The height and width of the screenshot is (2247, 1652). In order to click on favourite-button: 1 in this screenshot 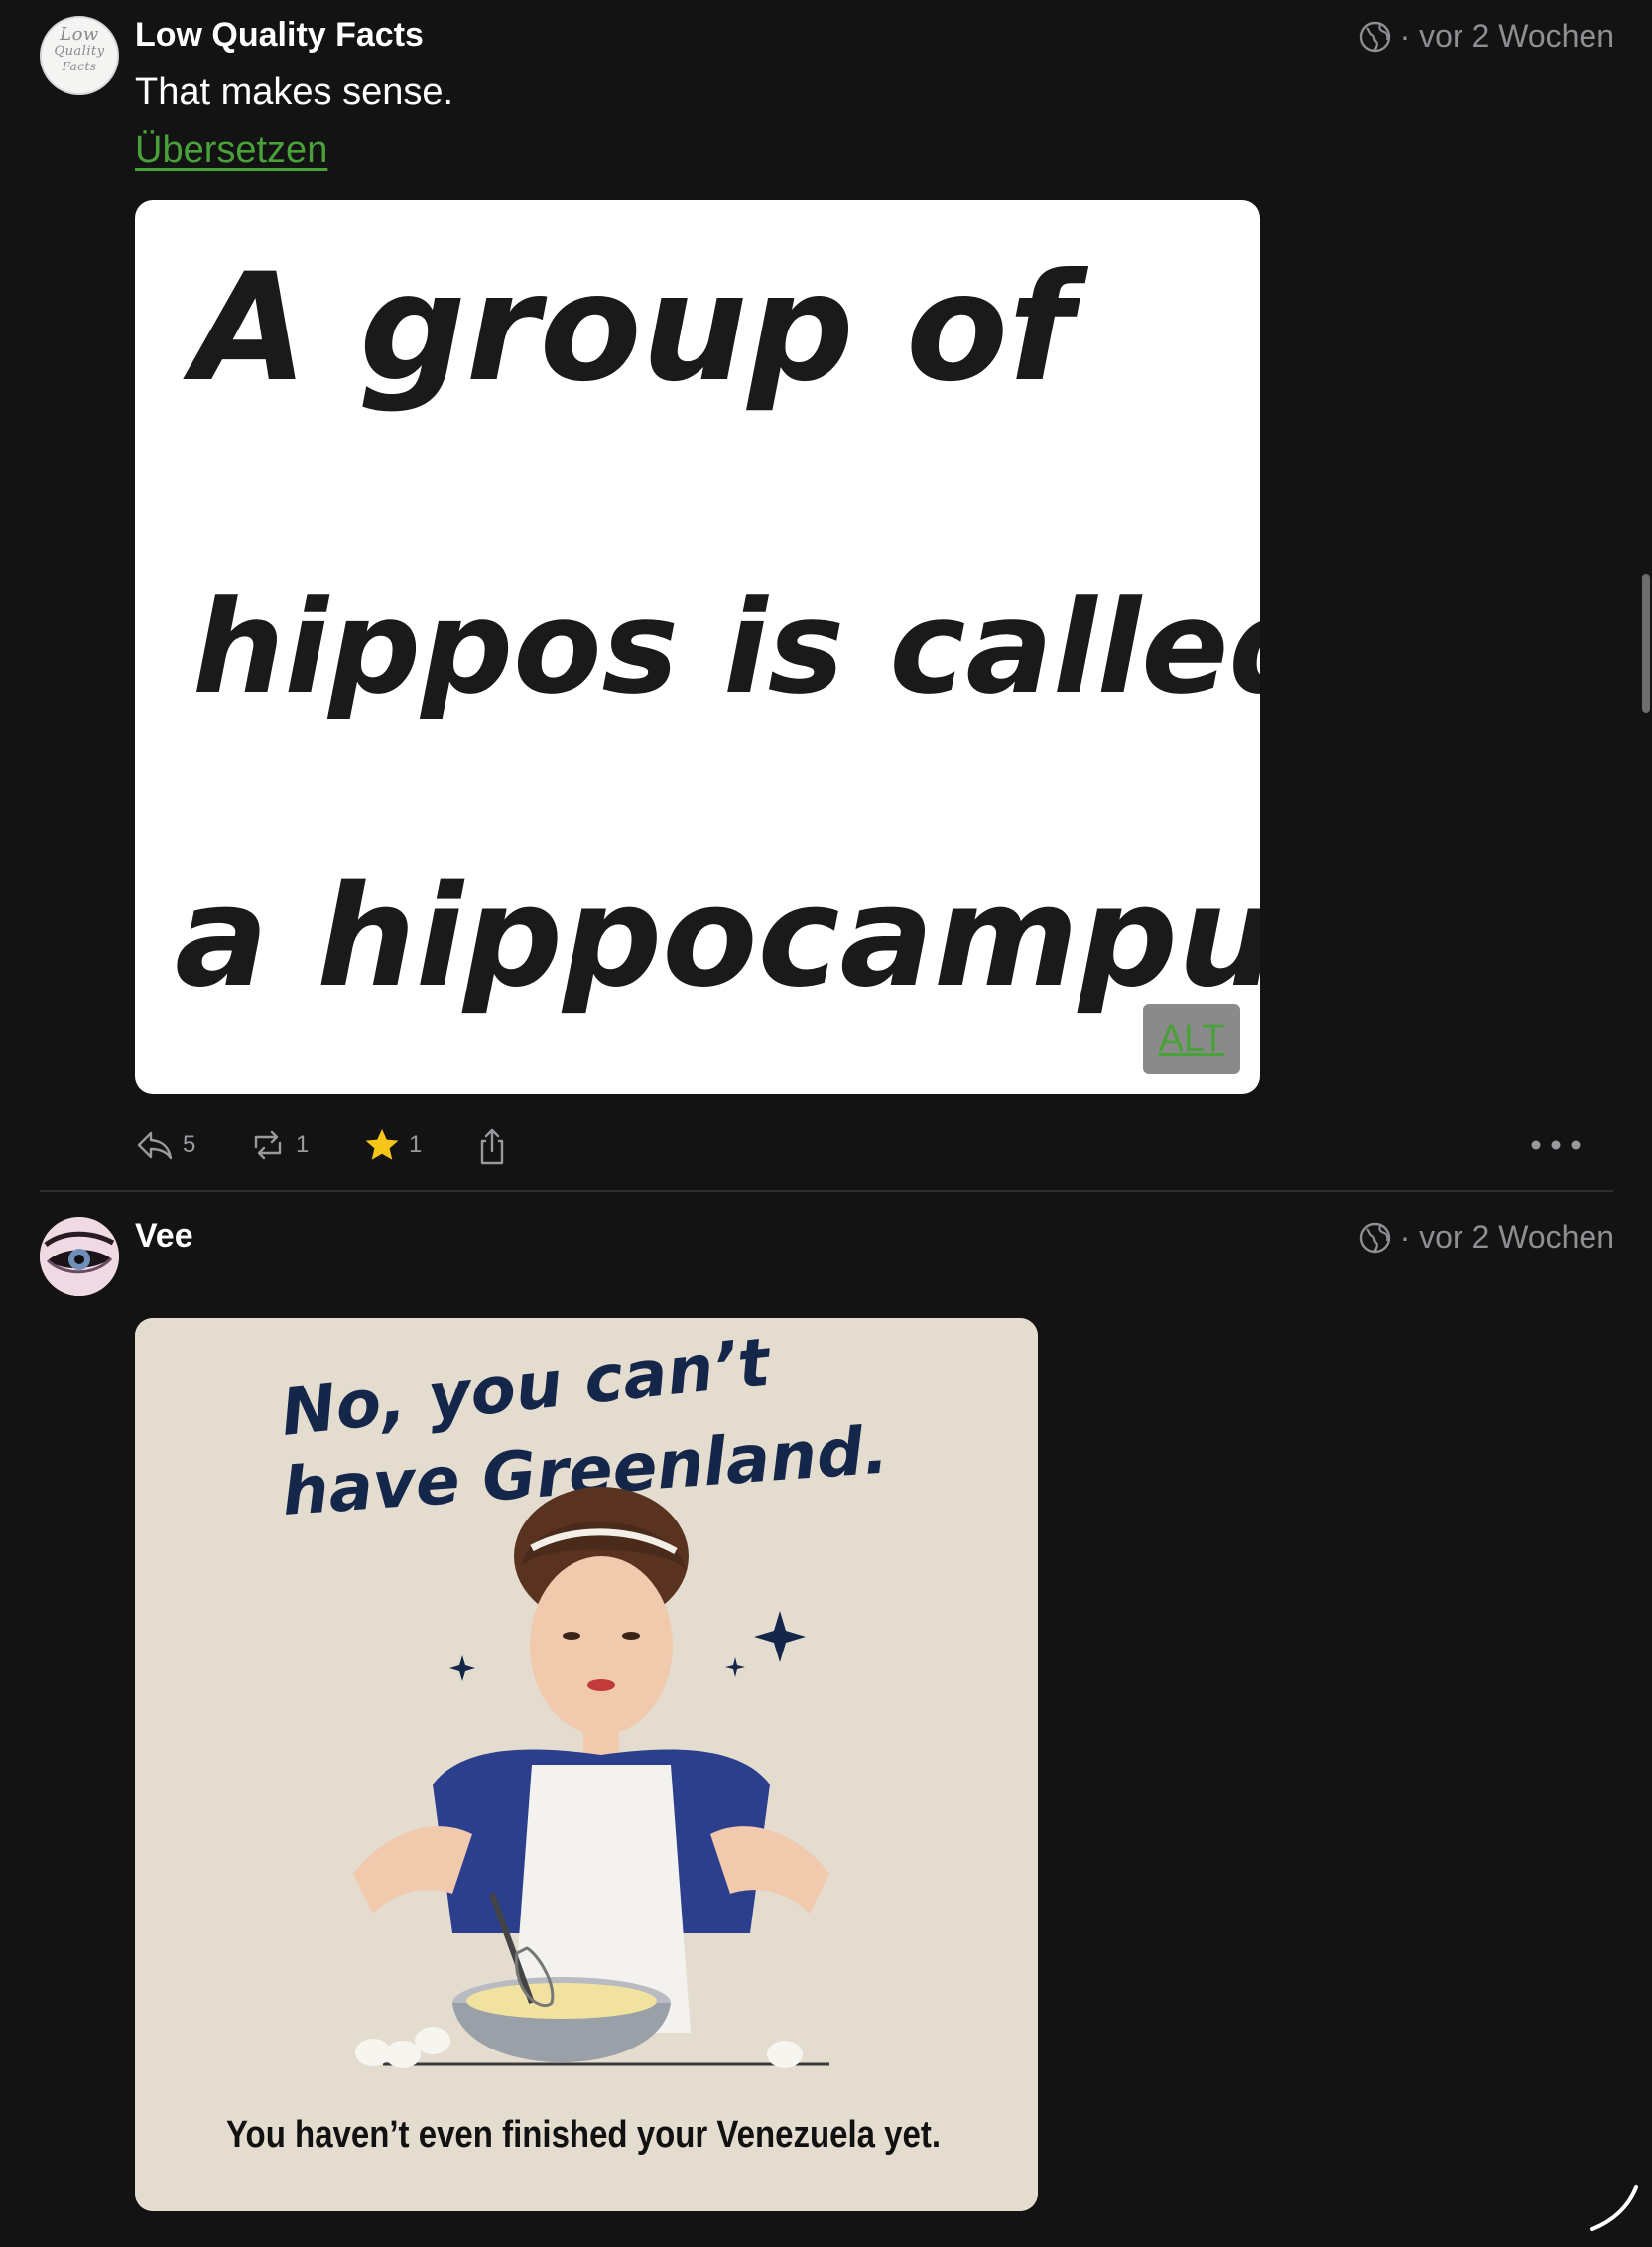, I will do `click(392, 1145)`.